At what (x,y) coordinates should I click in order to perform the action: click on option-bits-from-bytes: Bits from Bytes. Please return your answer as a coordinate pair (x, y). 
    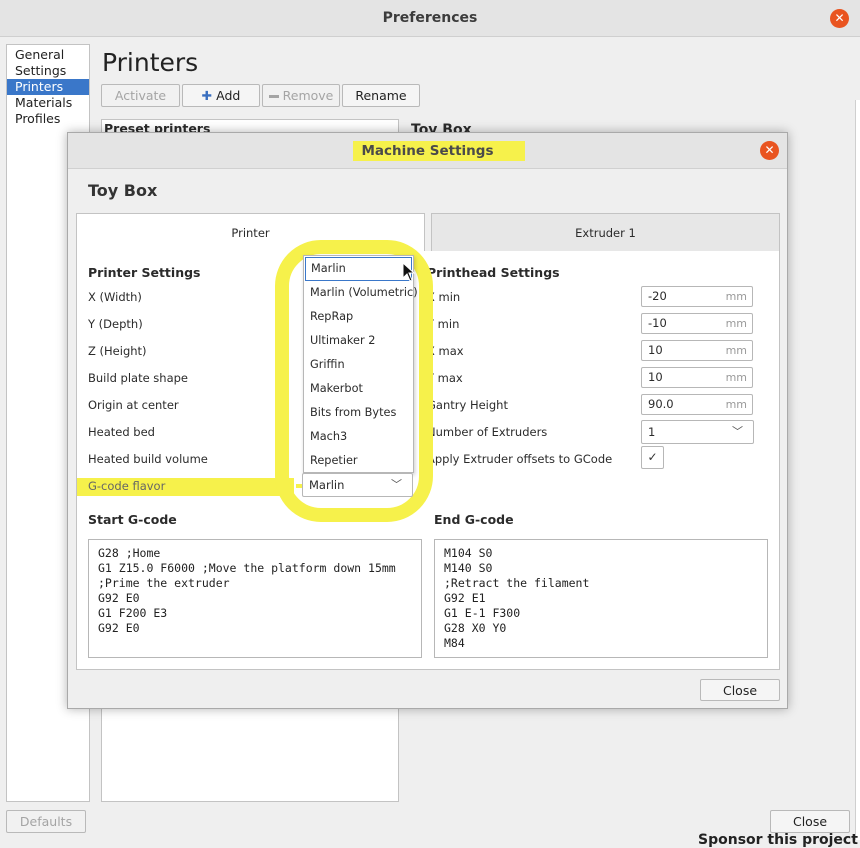
    Looking at the image, I should click on (358, 413).